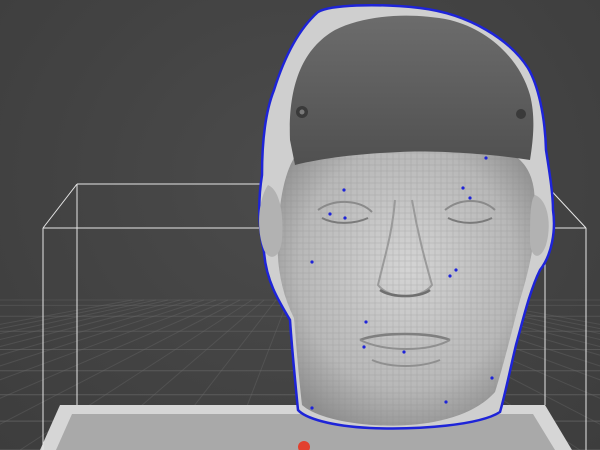 The image size is (600, 450). What do you see at coordinates (302, 112) in the screenshot?
I see `cap-screw-left-inner` at bounding box center [302, 112].